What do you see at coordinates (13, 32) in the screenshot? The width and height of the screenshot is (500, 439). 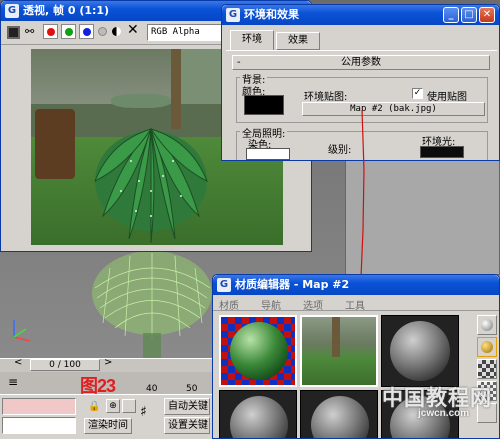 I see `save-icon` at bounding box center [13, 32].